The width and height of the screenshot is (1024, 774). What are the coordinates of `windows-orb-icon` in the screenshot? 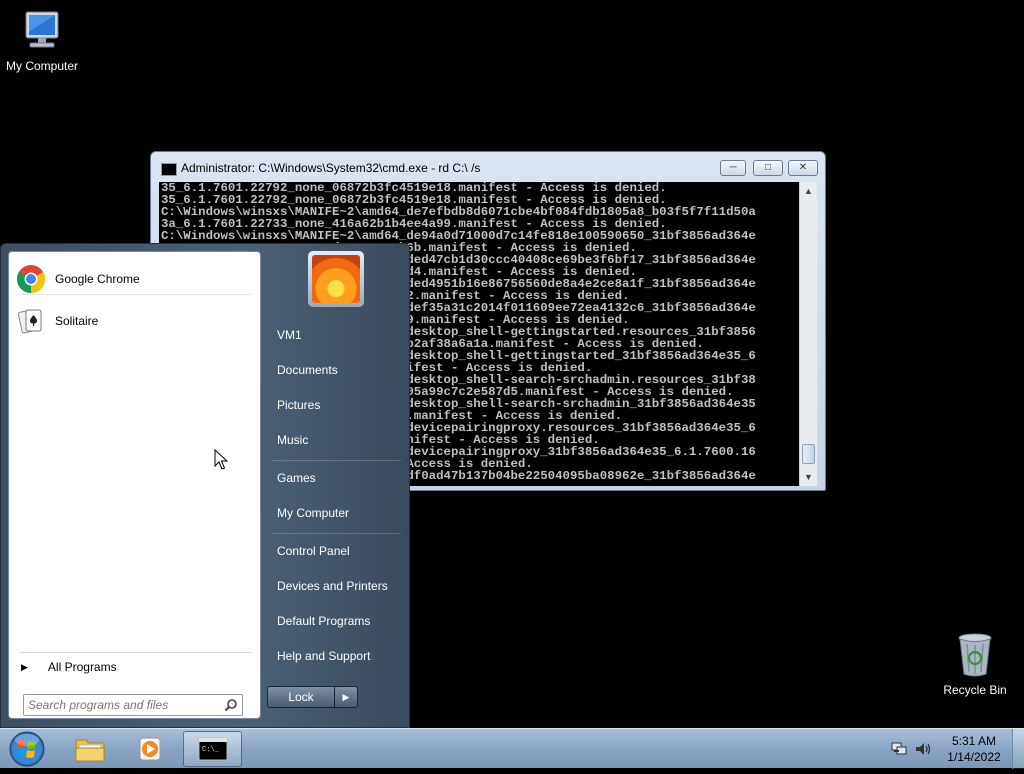 It's located at (27, 749).